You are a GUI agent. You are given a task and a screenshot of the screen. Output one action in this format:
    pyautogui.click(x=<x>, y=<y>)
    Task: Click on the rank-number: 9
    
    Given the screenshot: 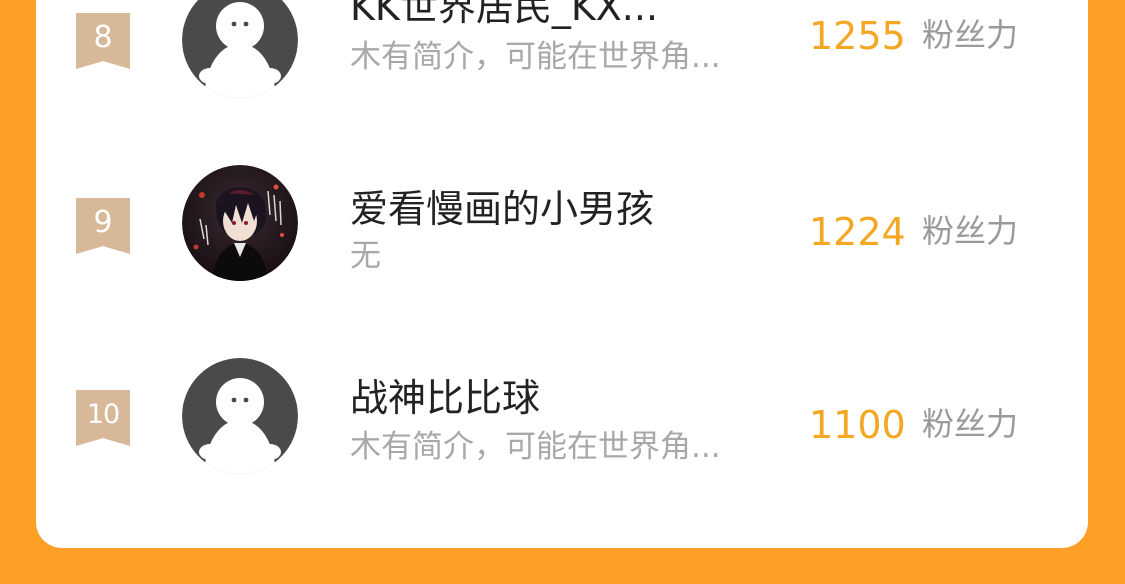 What is the action you would take?
    pyautogui.click(x=103, y=222)
    